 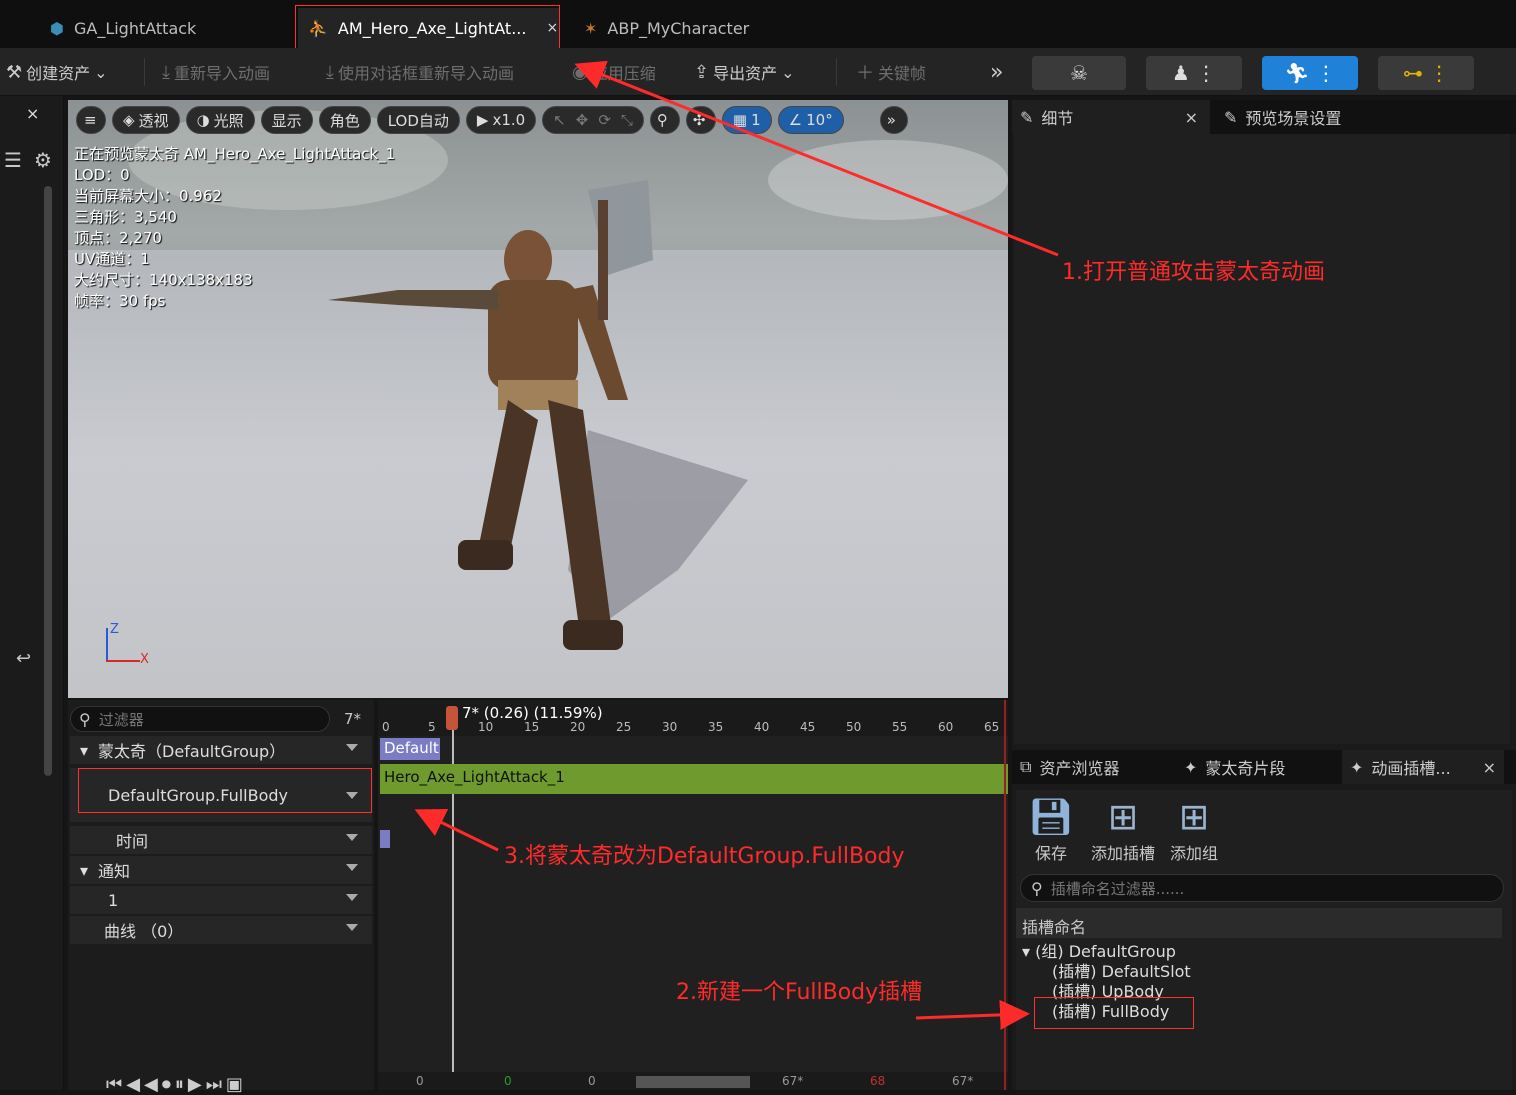 What do you see at coordinates (865, 73) in the screenshot?
I see `plus-icon: ＋` at bounding box center [865, 73].